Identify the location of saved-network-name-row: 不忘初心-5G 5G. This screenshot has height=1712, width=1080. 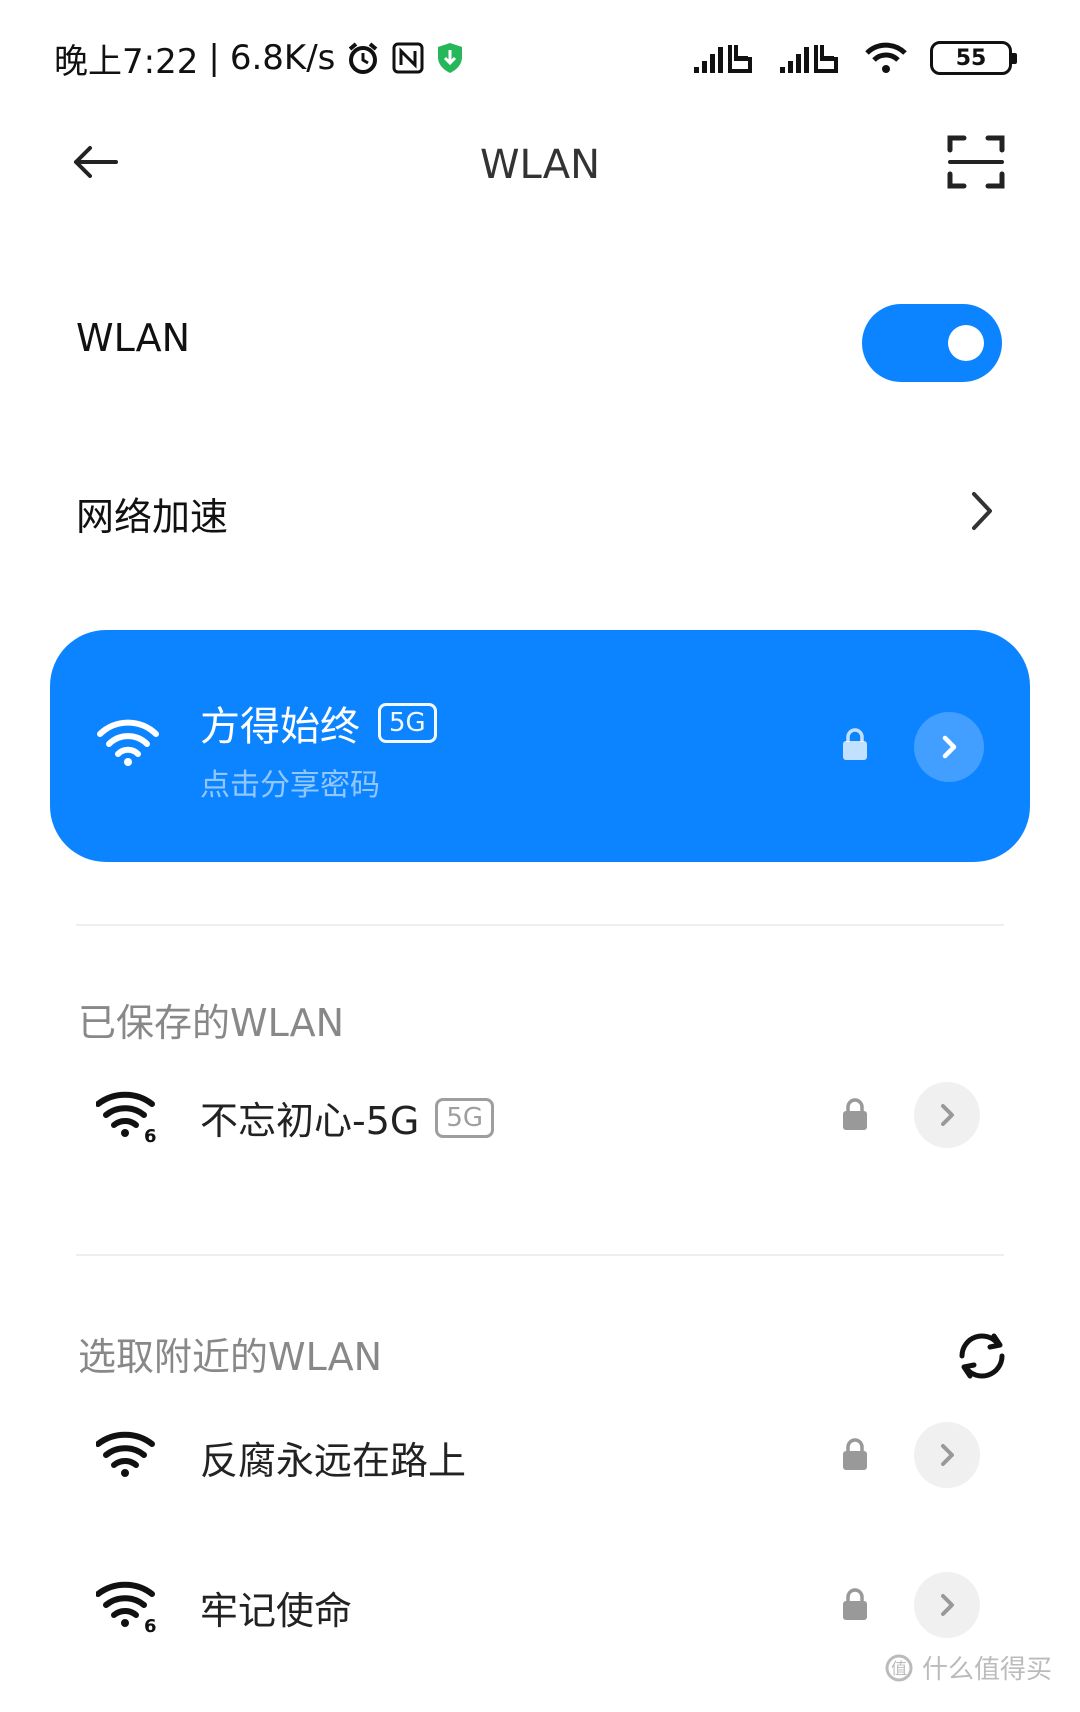
(347, 1117).